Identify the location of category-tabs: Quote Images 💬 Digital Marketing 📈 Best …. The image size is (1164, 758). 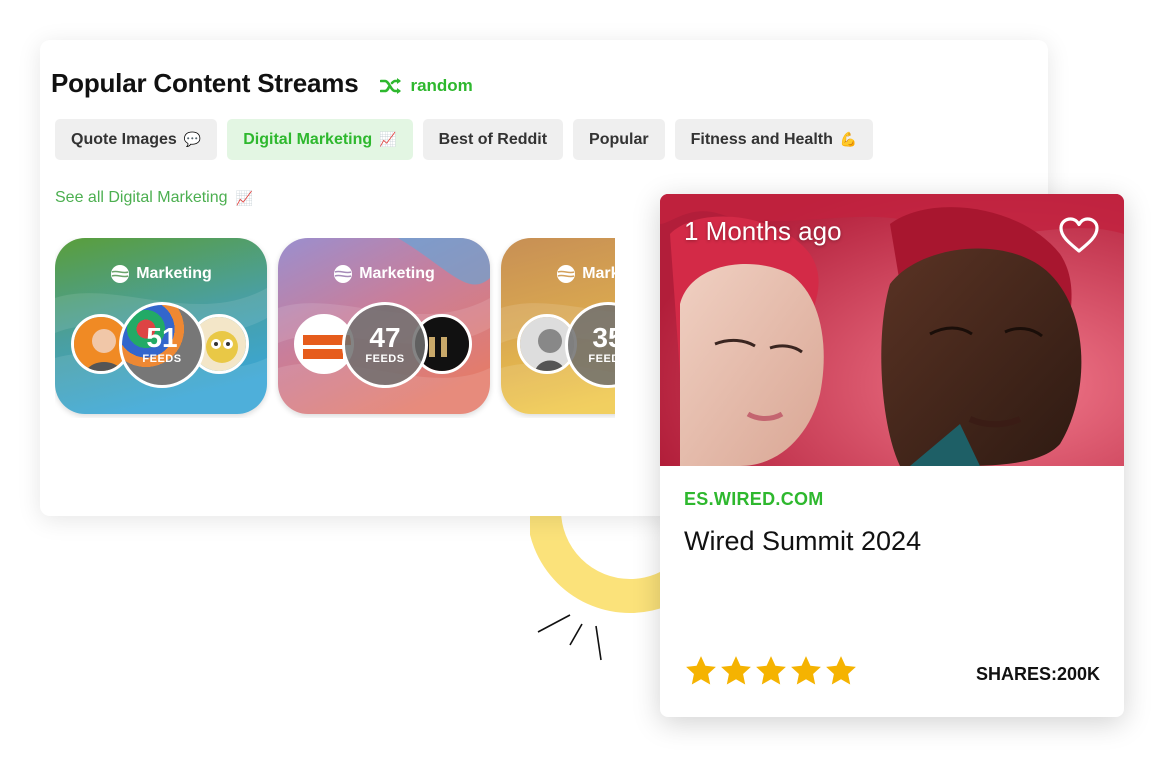
(464, 139).